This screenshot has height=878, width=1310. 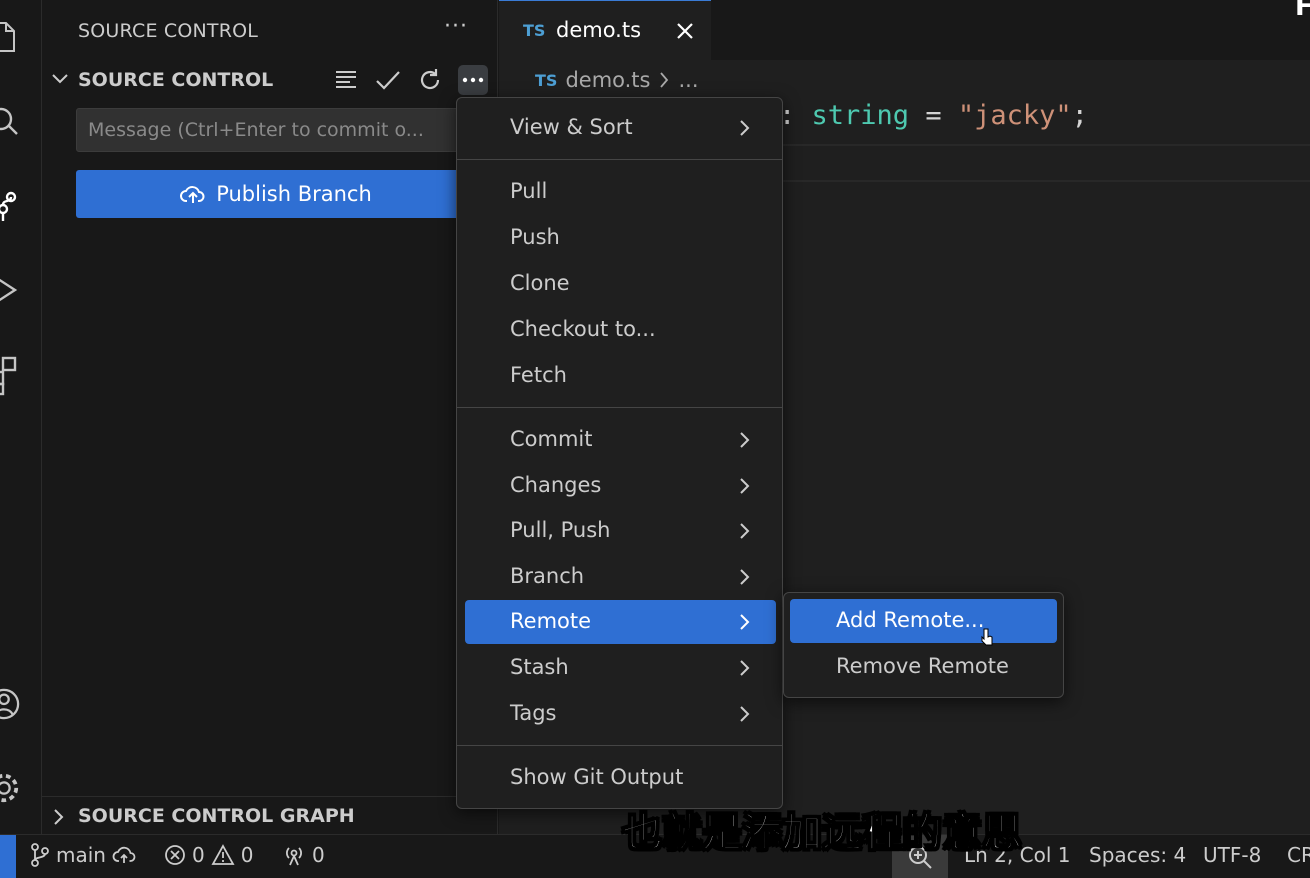 What do you see at coordinates (533, 713) in the screenshot?
I see `menu-item-label: Tags` at bounding box center [533, 713].